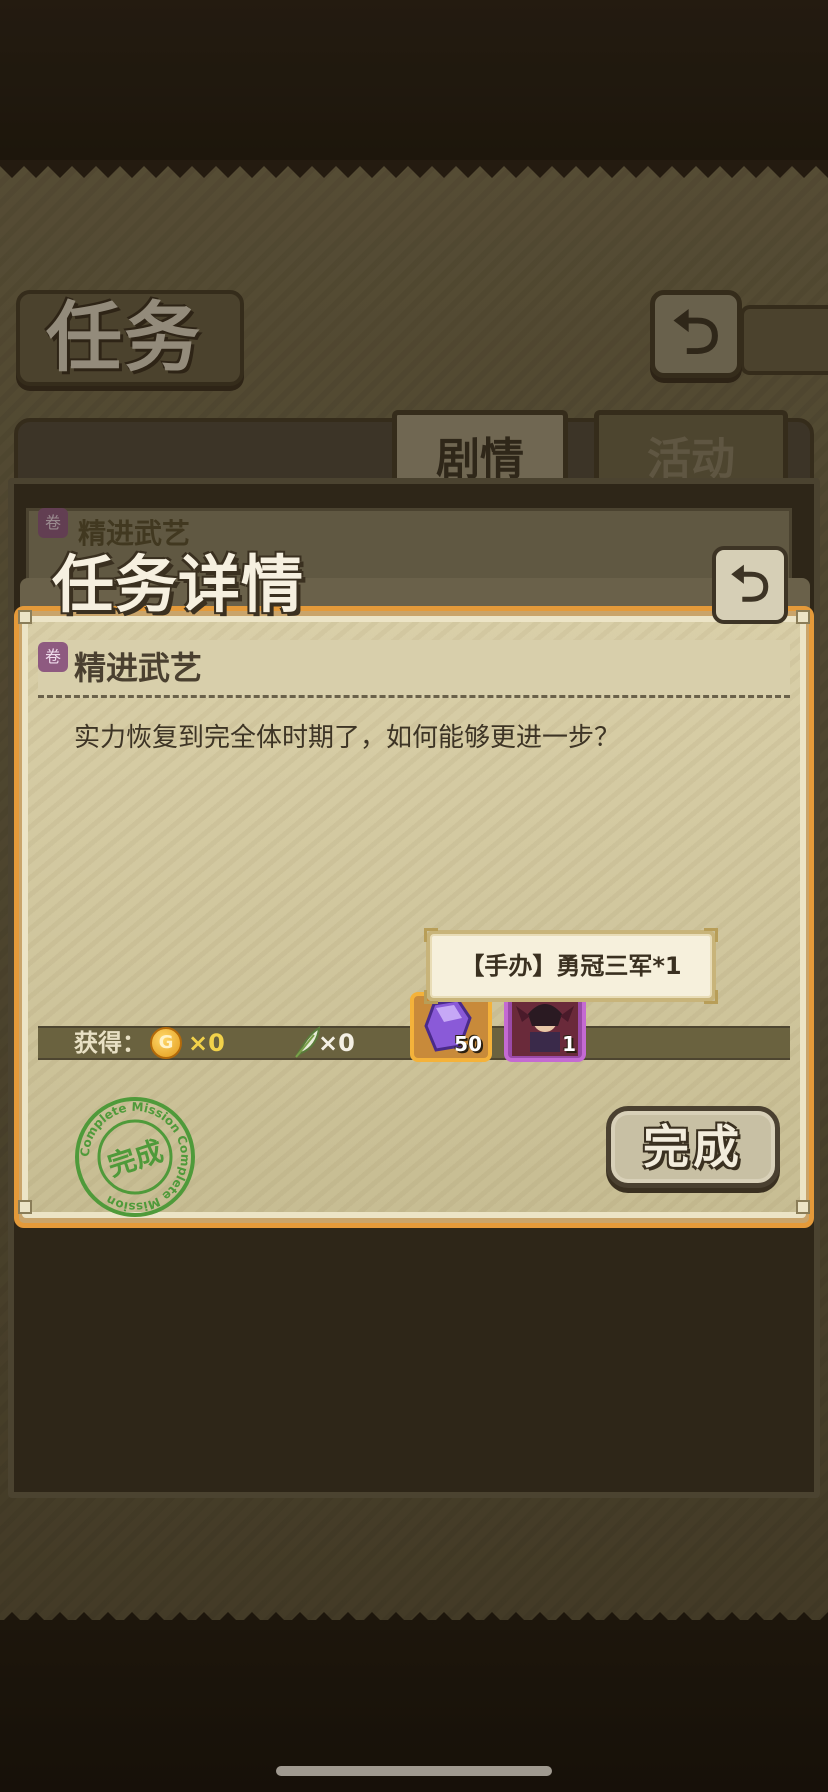  Describe the element at coordinates (451, 1027) in the screenshot. I see `reward-item-gem: 50` at that location.